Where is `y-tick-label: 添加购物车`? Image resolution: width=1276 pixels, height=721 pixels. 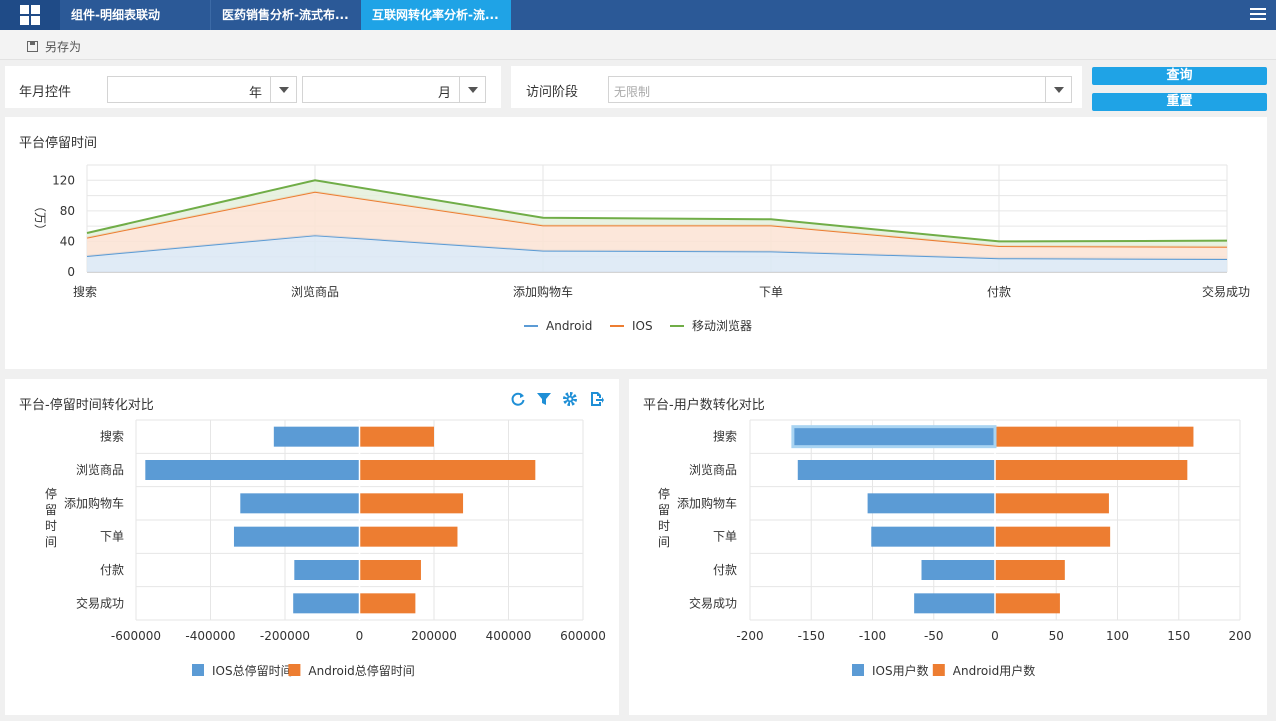 y-tick-label: 添加购物车 is located at coordinates (707, 502).